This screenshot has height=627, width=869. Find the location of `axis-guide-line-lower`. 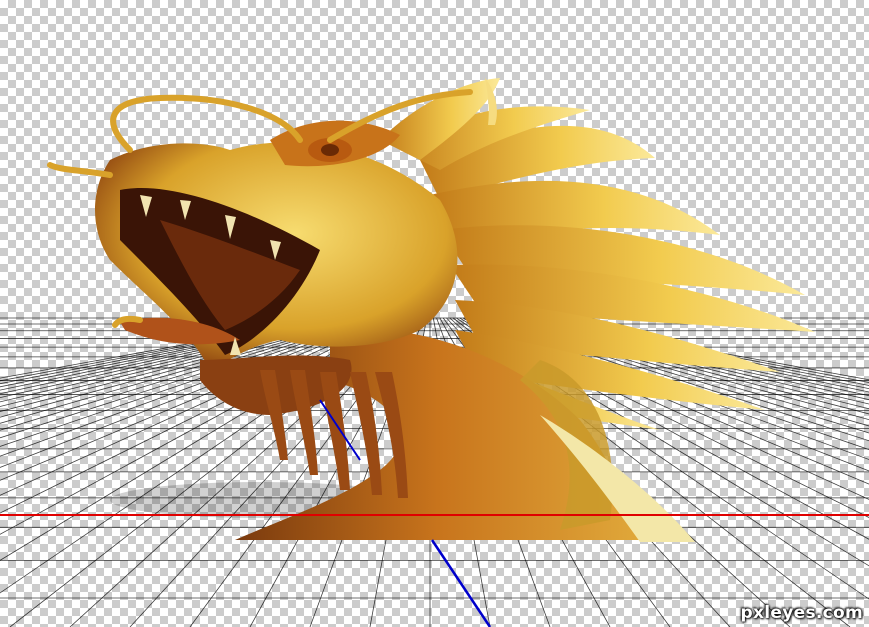

axis-guide-line-lower is located at coordinates (461, 583).